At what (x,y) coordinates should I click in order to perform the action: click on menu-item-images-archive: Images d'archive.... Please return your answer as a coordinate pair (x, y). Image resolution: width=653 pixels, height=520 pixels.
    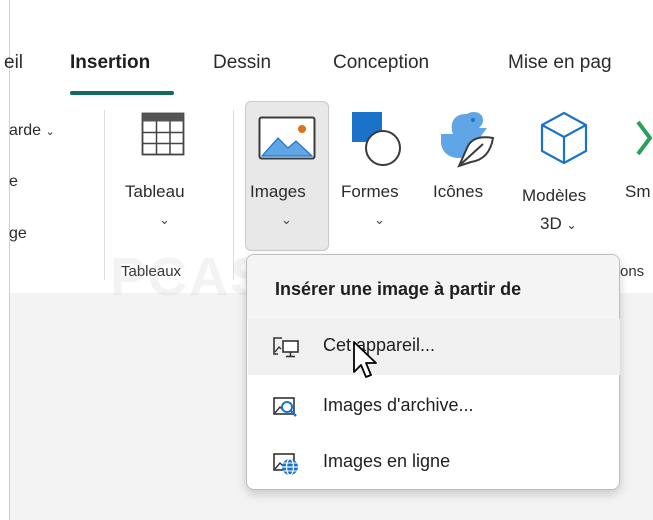
    Looking at the image, I should click on (434, 407).